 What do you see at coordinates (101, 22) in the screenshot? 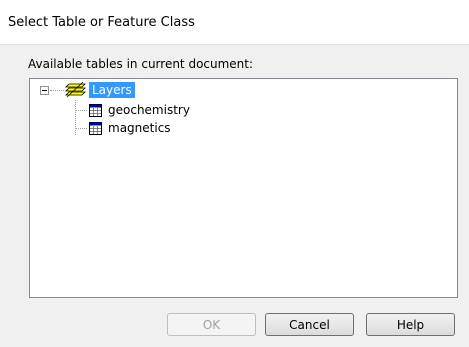
I see `dialog-title: Select Table or Feature Class` at bounding box center [101, 22].